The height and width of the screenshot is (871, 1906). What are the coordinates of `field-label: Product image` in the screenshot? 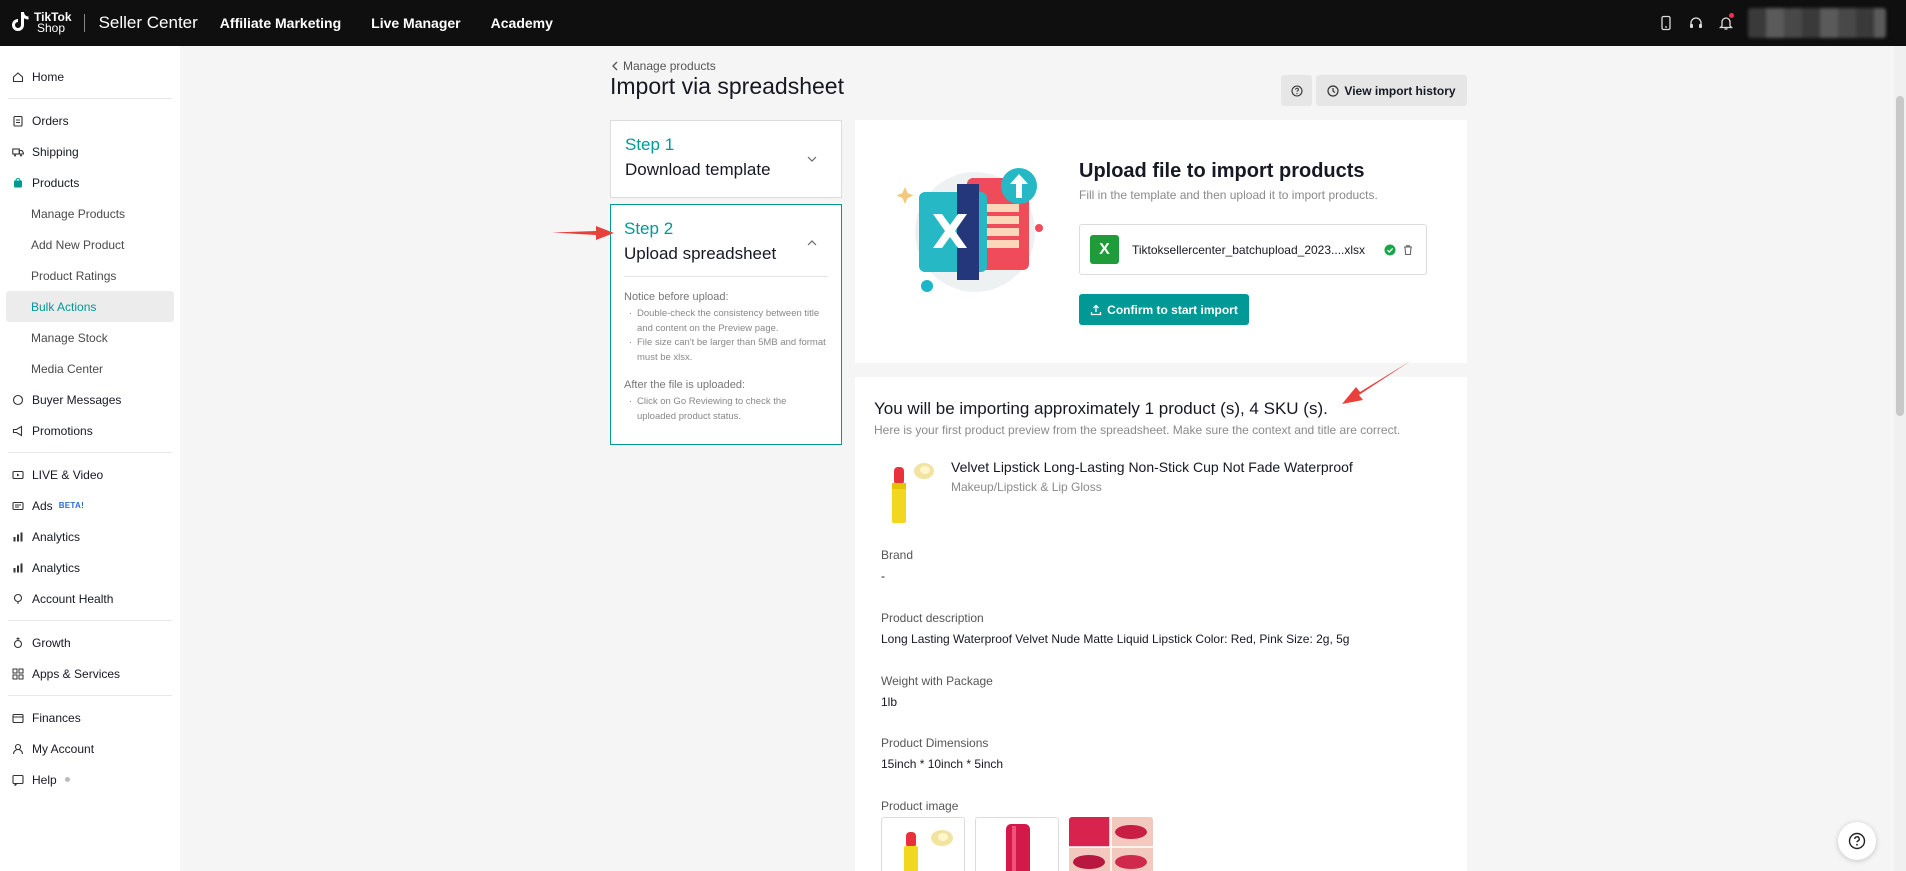 It's located at (920, 806).